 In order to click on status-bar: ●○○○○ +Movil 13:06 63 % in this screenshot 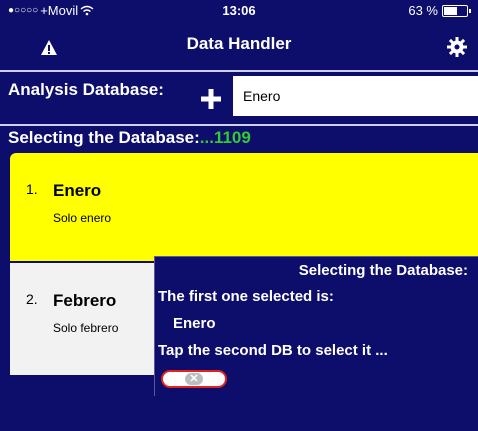, I will do `click(239, 11)`.